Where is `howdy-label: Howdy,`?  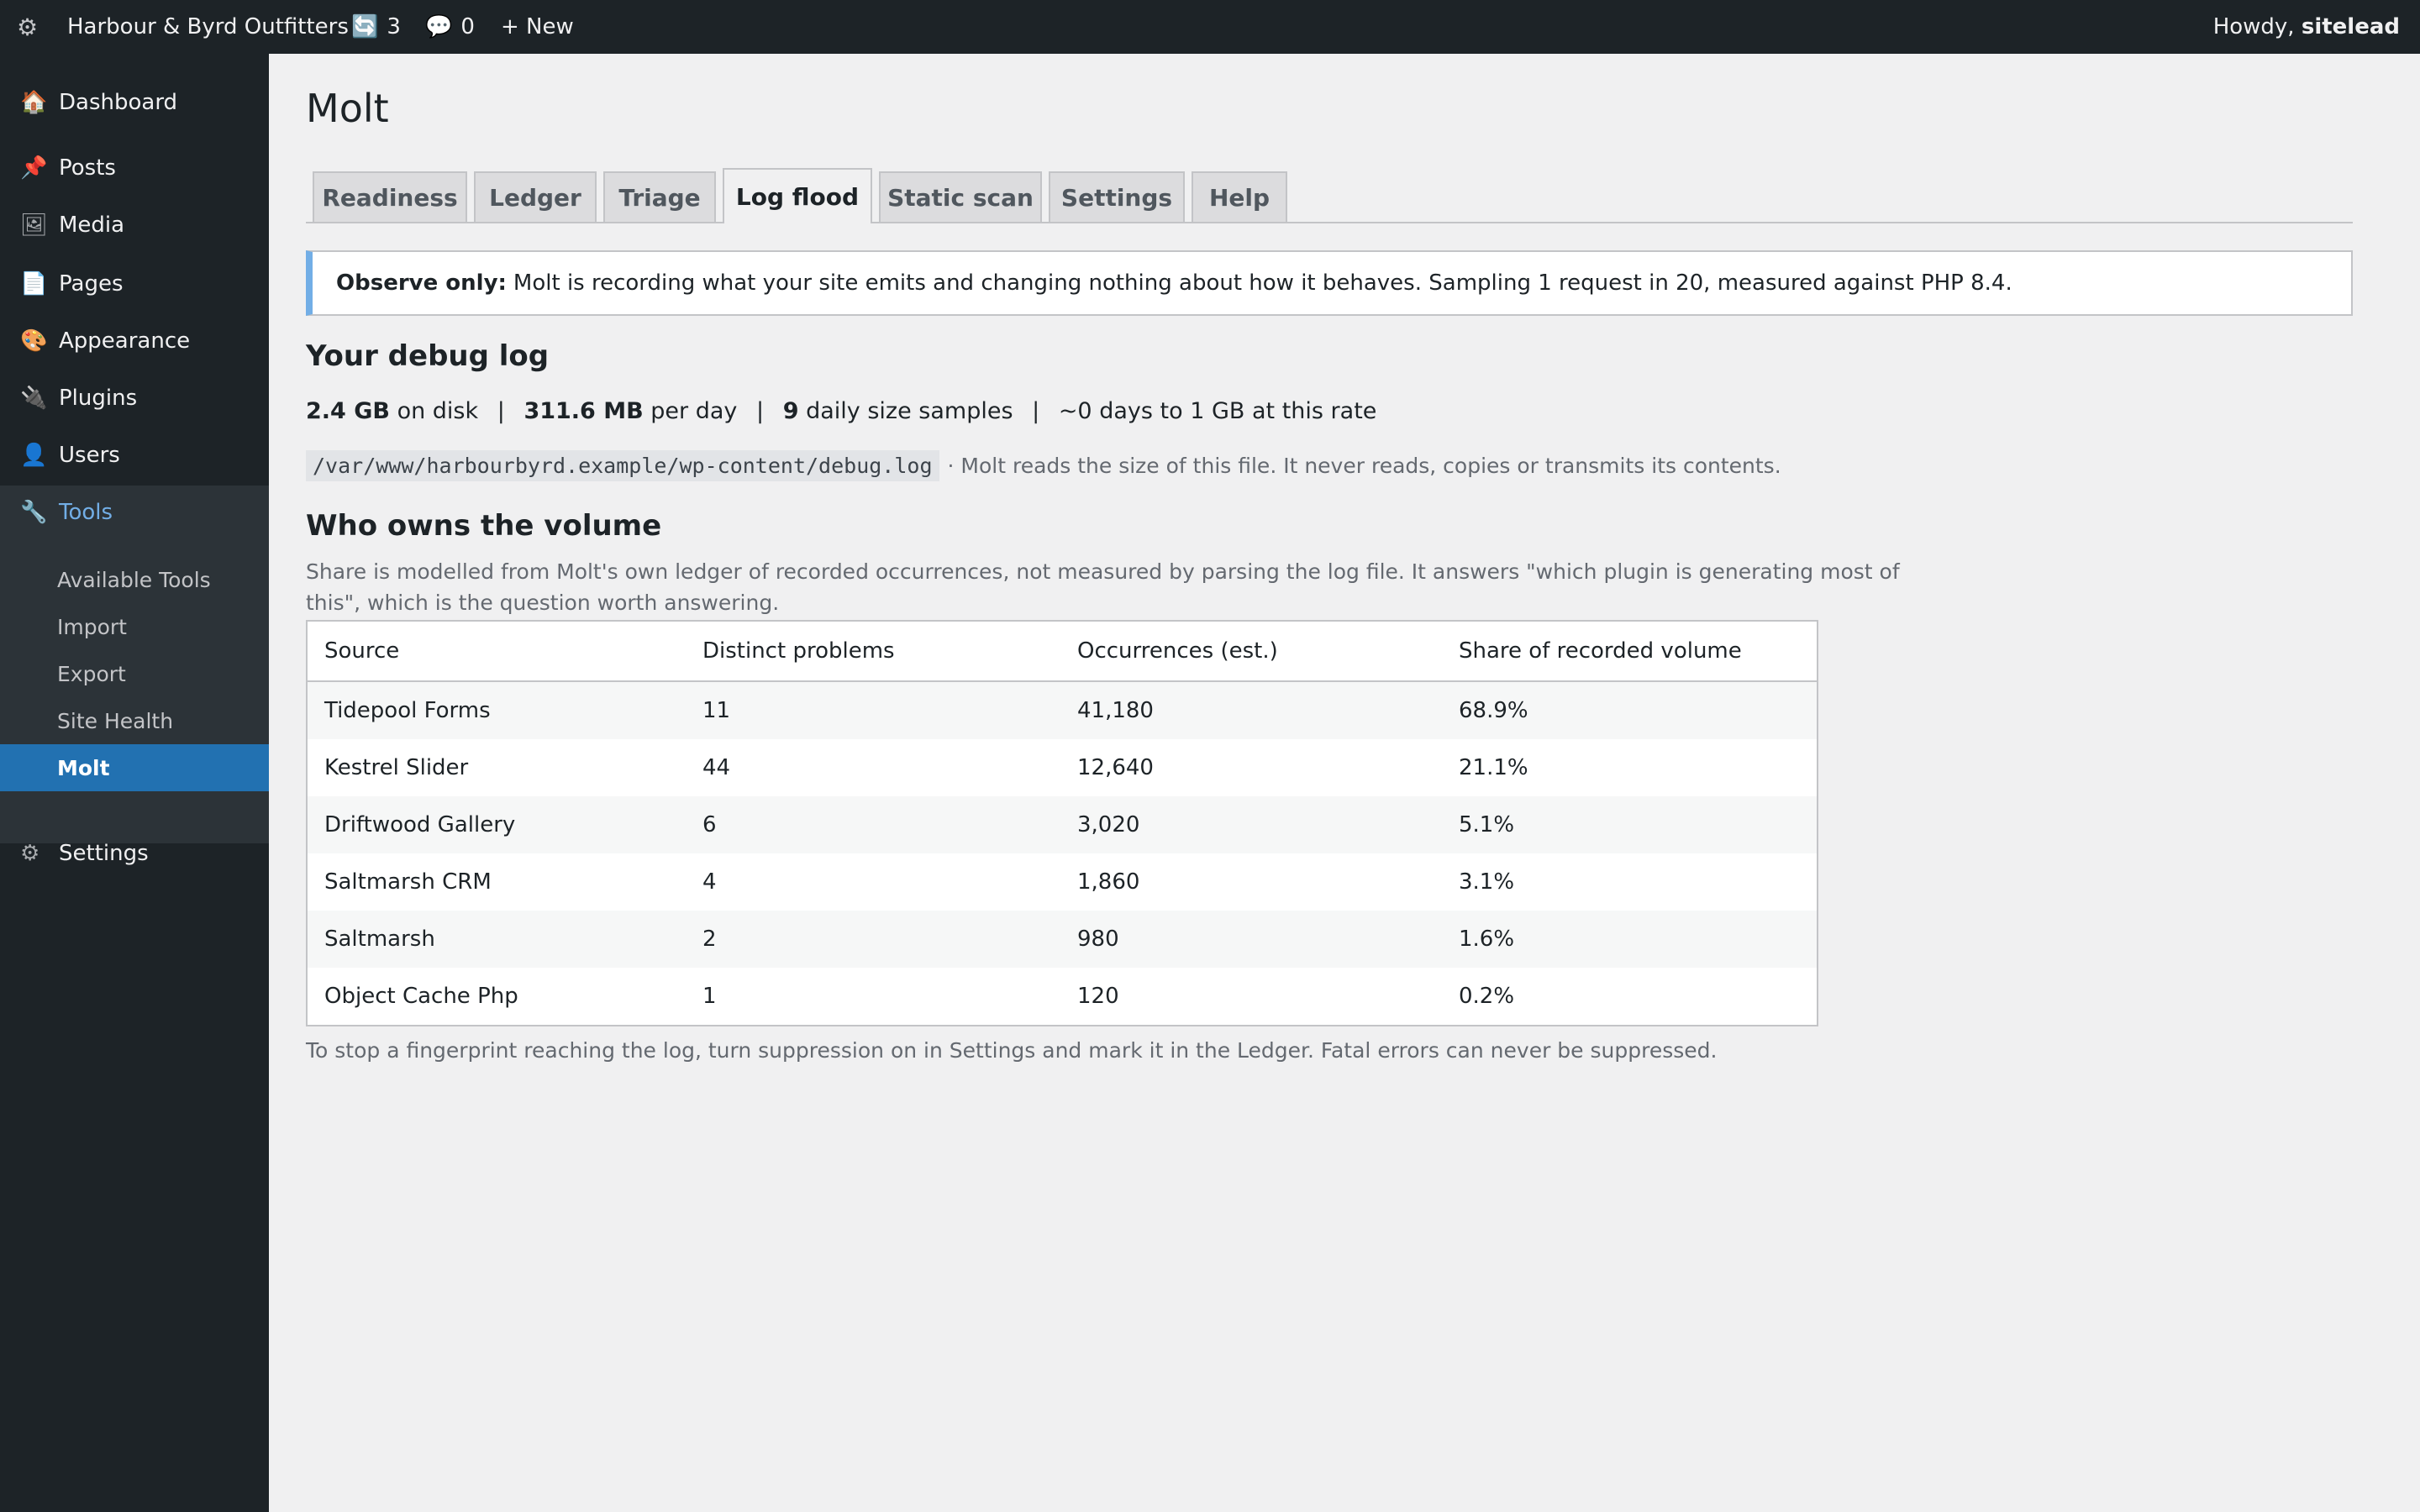
howdy-label: Howdy, is located at coordinates (2257, 26).